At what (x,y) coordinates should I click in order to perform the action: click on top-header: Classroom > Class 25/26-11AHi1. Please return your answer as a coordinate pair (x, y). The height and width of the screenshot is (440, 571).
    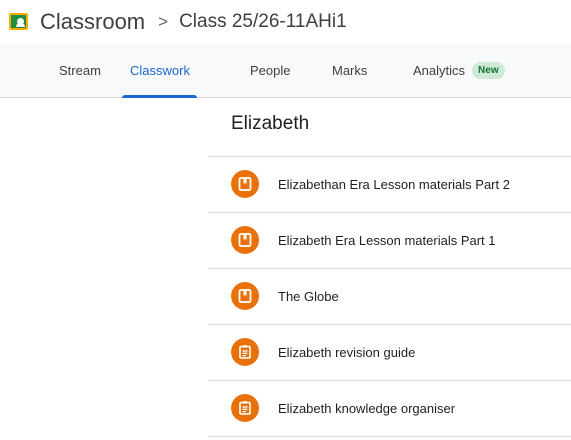
    Looking at the image, I should click on (285, 22).